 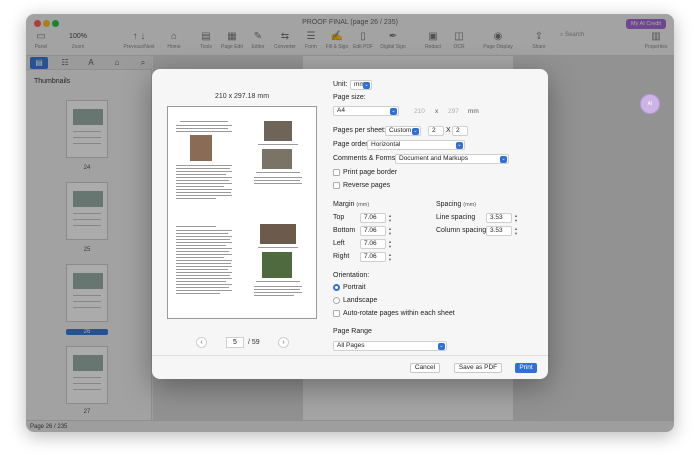 What do you see at coordinates (339, 243) in the screenshot?
I see `margin-left-label: Left` at bounding box center [339, 243].